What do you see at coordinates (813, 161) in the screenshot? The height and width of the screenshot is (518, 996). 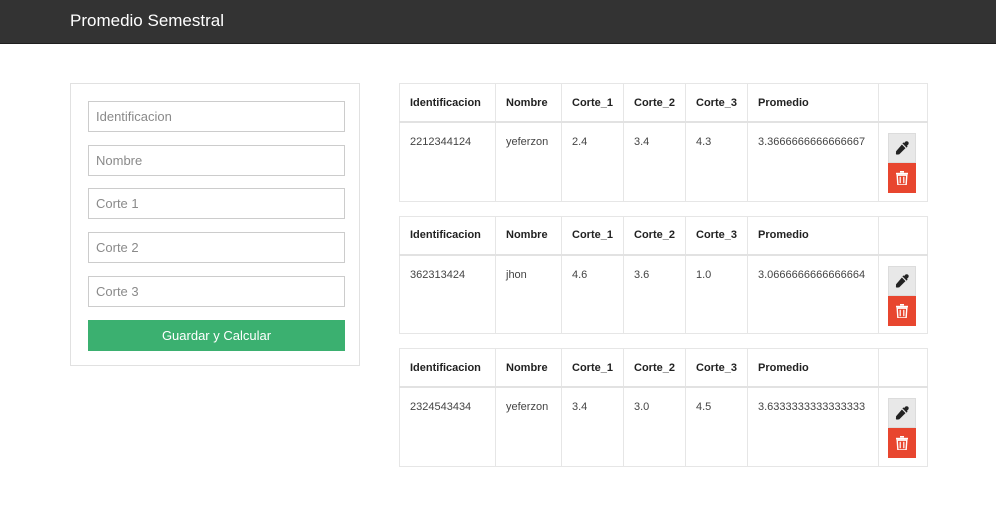 I see `cell-promedio: 3.3666666666666667` at bounding box center [813, 161].